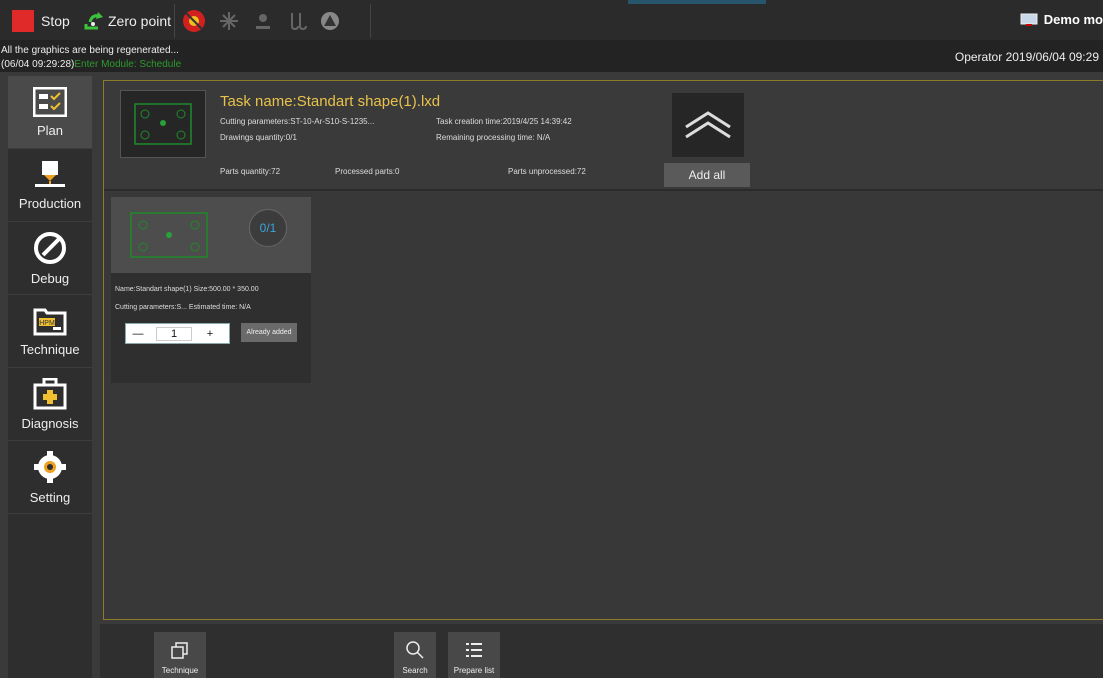 The height and width of the screenshot is (678, 1103). I want to click on zero-point-label: Zero point, so click(140, 21).